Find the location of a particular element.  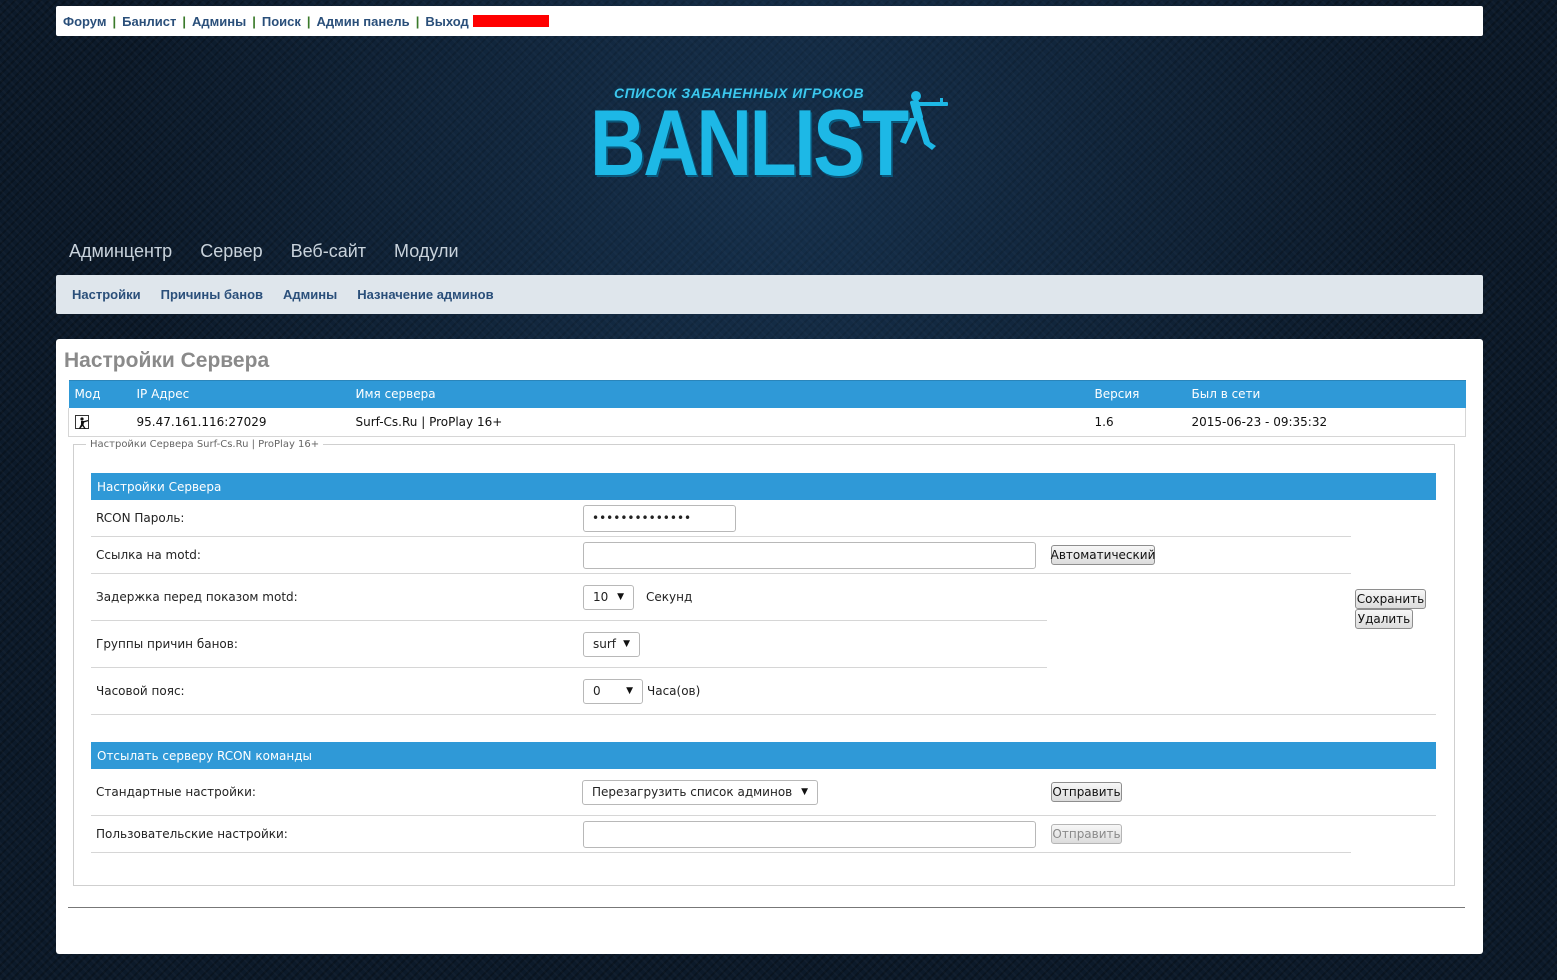

standard-command-select: Перезагрузить список админов ▼ is located at coordinates (700, 792).